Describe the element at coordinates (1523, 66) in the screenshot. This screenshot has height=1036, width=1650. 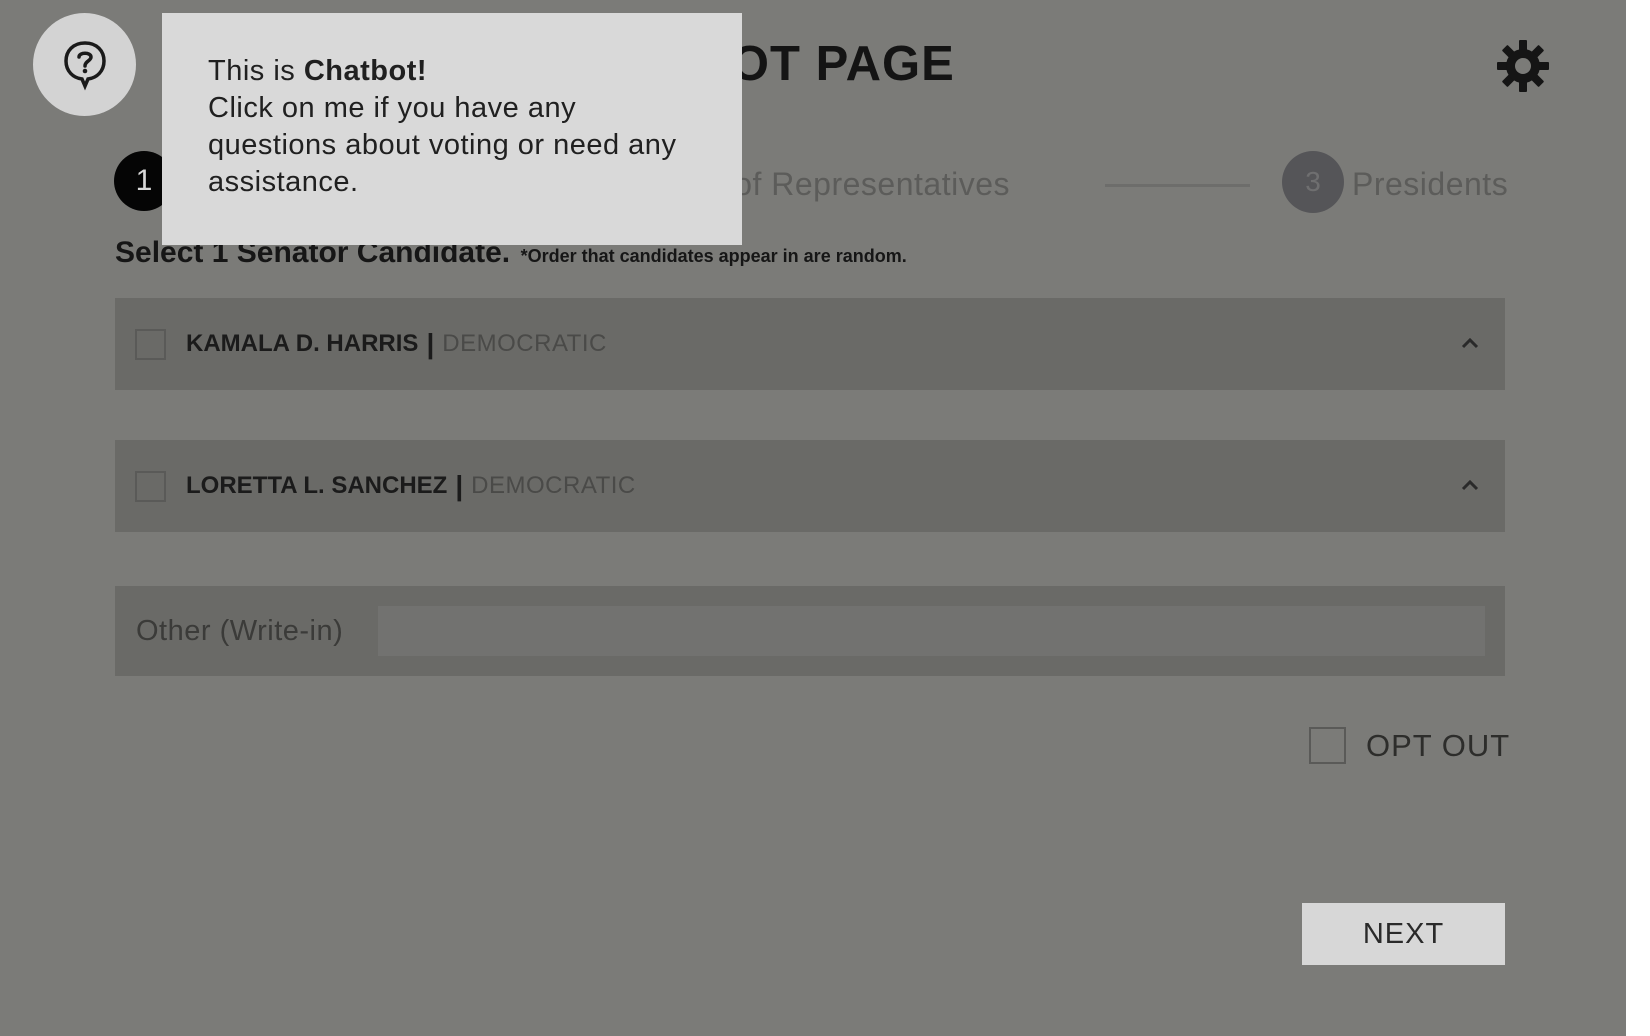
I see `gear-icon` at that location.